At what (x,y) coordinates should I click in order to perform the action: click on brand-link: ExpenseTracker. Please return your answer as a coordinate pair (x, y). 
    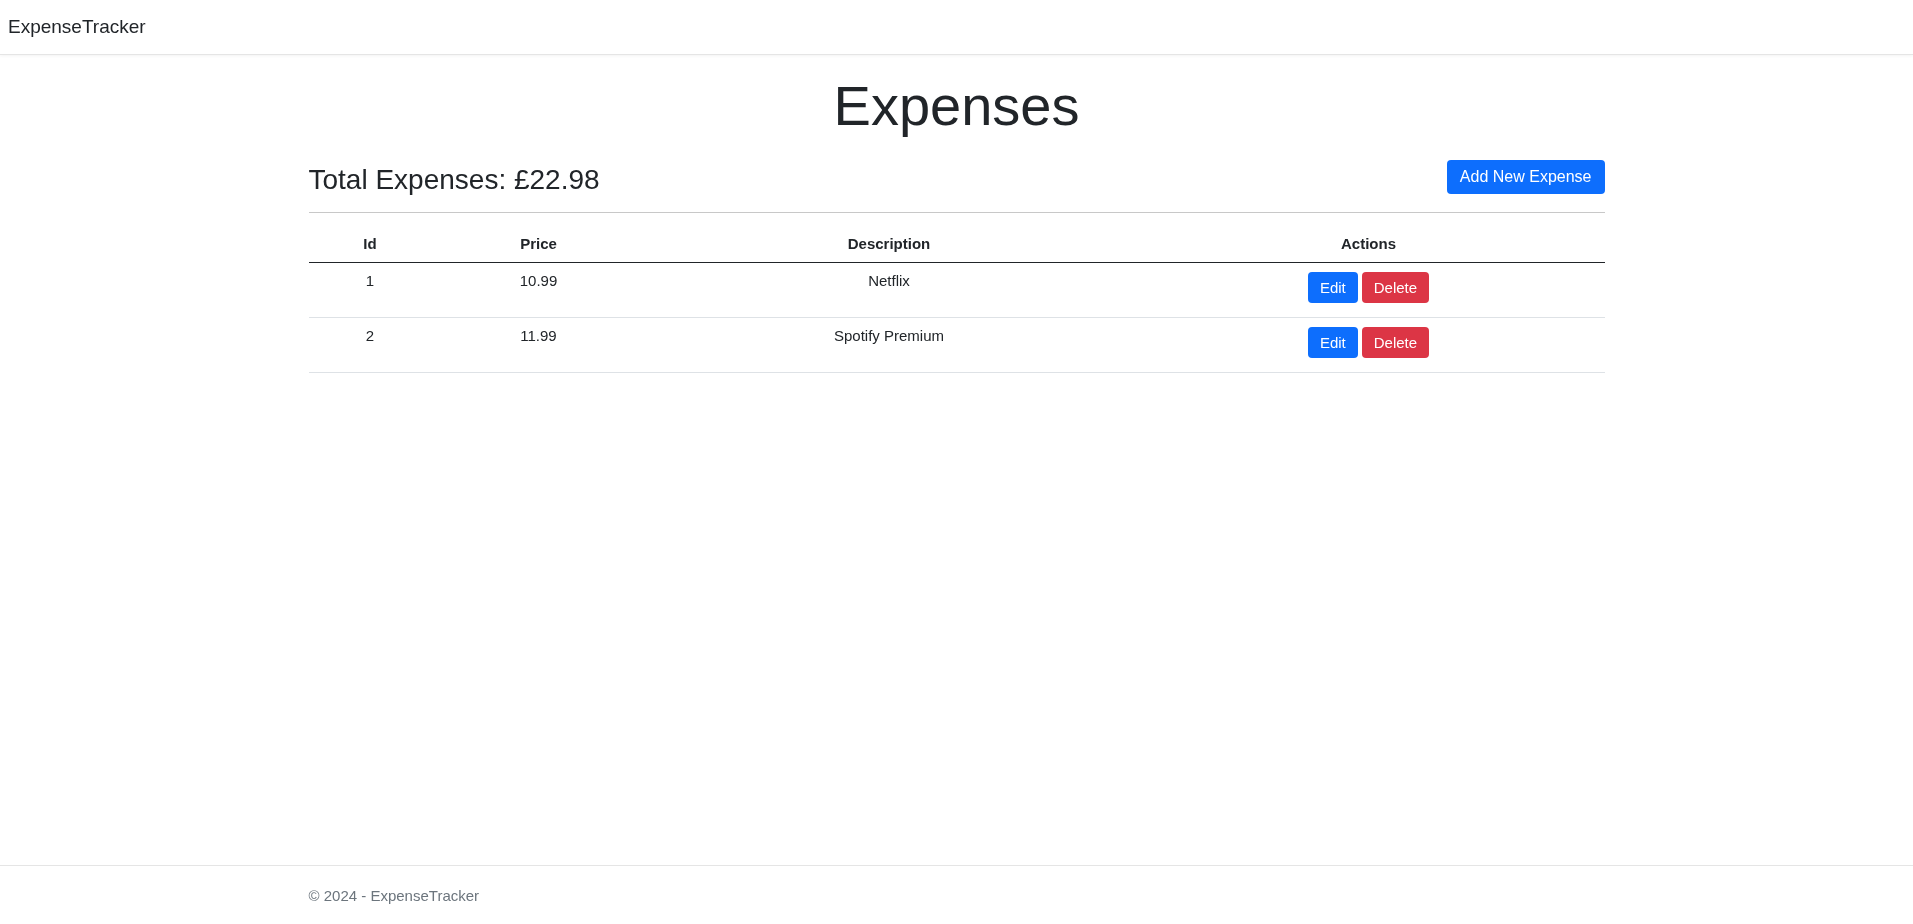
    Looking at the image, I should click on (77, 27).